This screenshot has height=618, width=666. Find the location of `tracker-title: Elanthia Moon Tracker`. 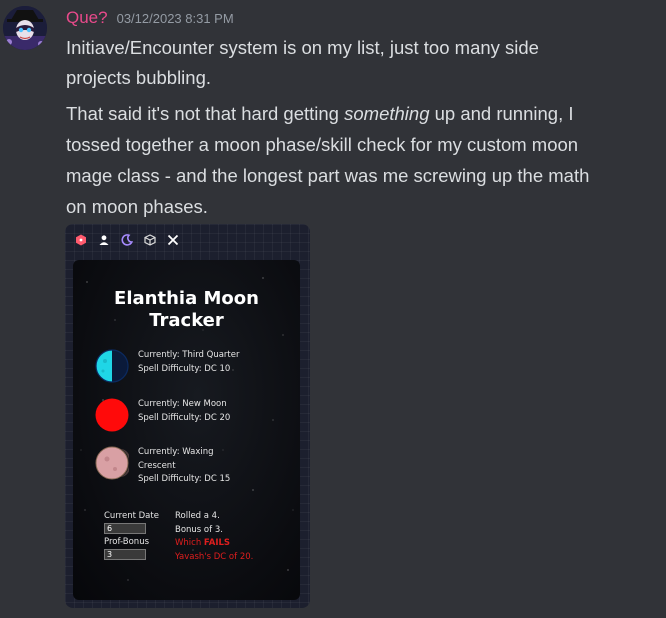

tracker-title: Elanthia Moon Tracker is located at coordinates (186, 310).